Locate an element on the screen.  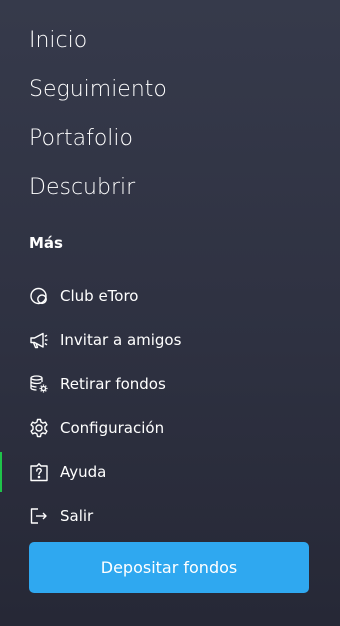
megaphone-icon is located at coordinates (39, 340).